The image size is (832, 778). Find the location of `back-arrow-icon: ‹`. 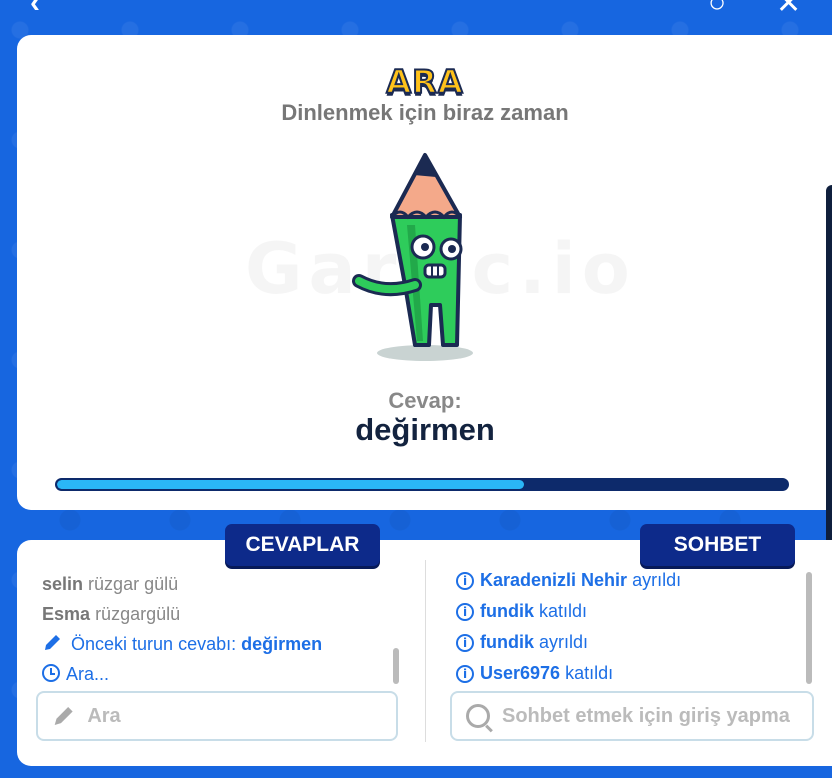

back-arrow-icon: ‹ is located at coordinates (35, 10).